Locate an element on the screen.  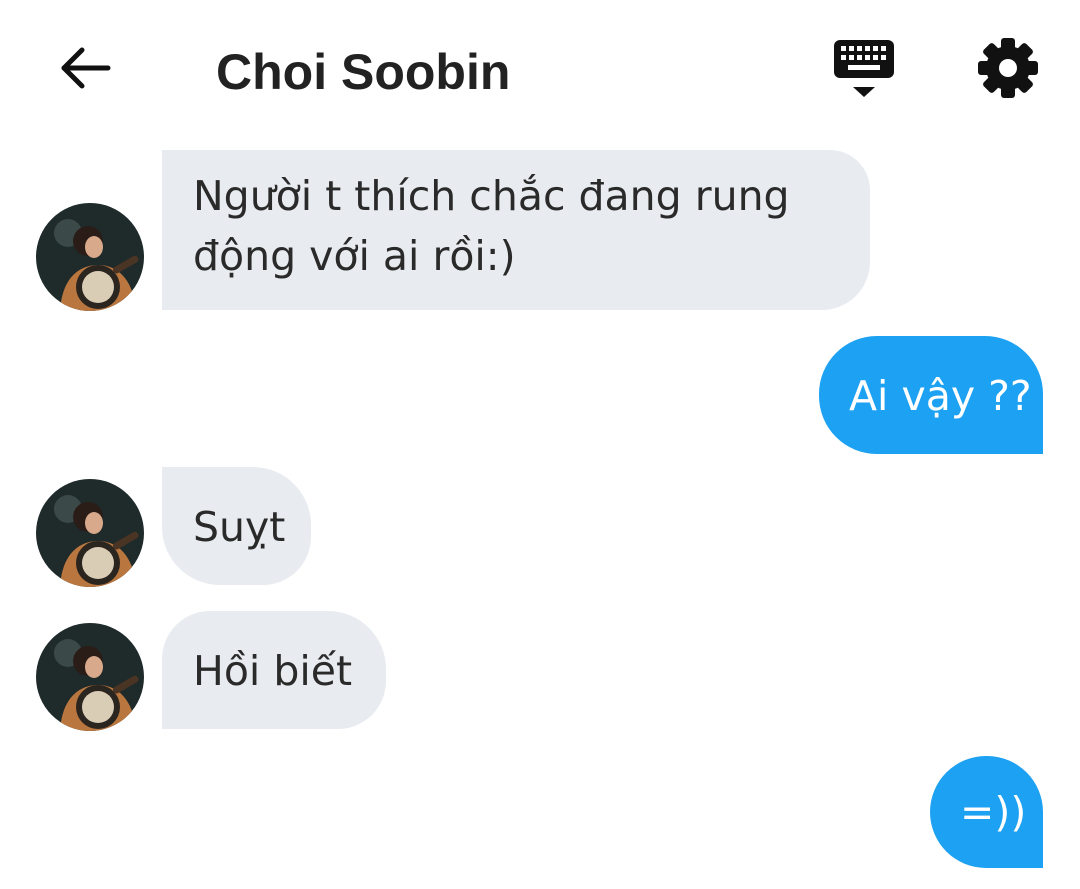
gear-icon is located at coordinates (1008, 68).